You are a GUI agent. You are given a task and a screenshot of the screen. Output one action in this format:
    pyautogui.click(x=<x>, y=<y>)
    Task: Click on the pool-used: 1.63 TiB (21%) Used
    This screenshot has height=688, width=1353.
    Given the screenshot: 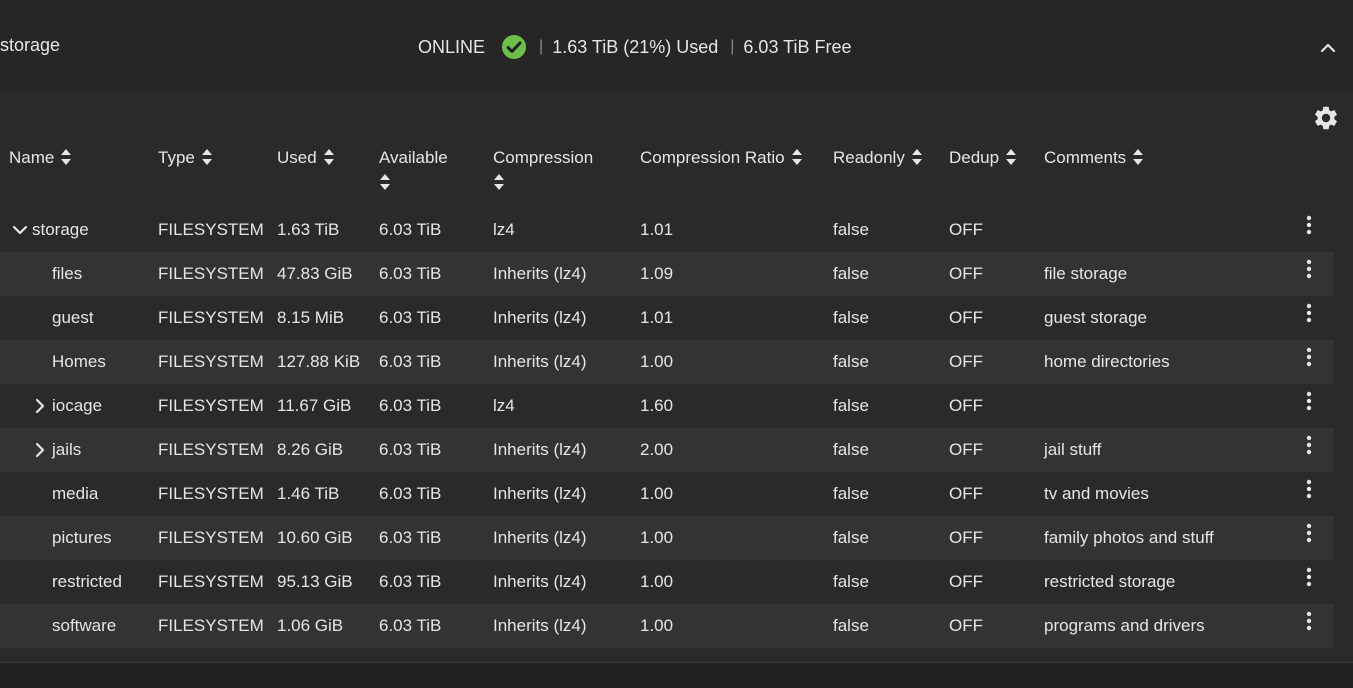 What is the action you would take?
    pyautogui.click(x=635, y=46)
    